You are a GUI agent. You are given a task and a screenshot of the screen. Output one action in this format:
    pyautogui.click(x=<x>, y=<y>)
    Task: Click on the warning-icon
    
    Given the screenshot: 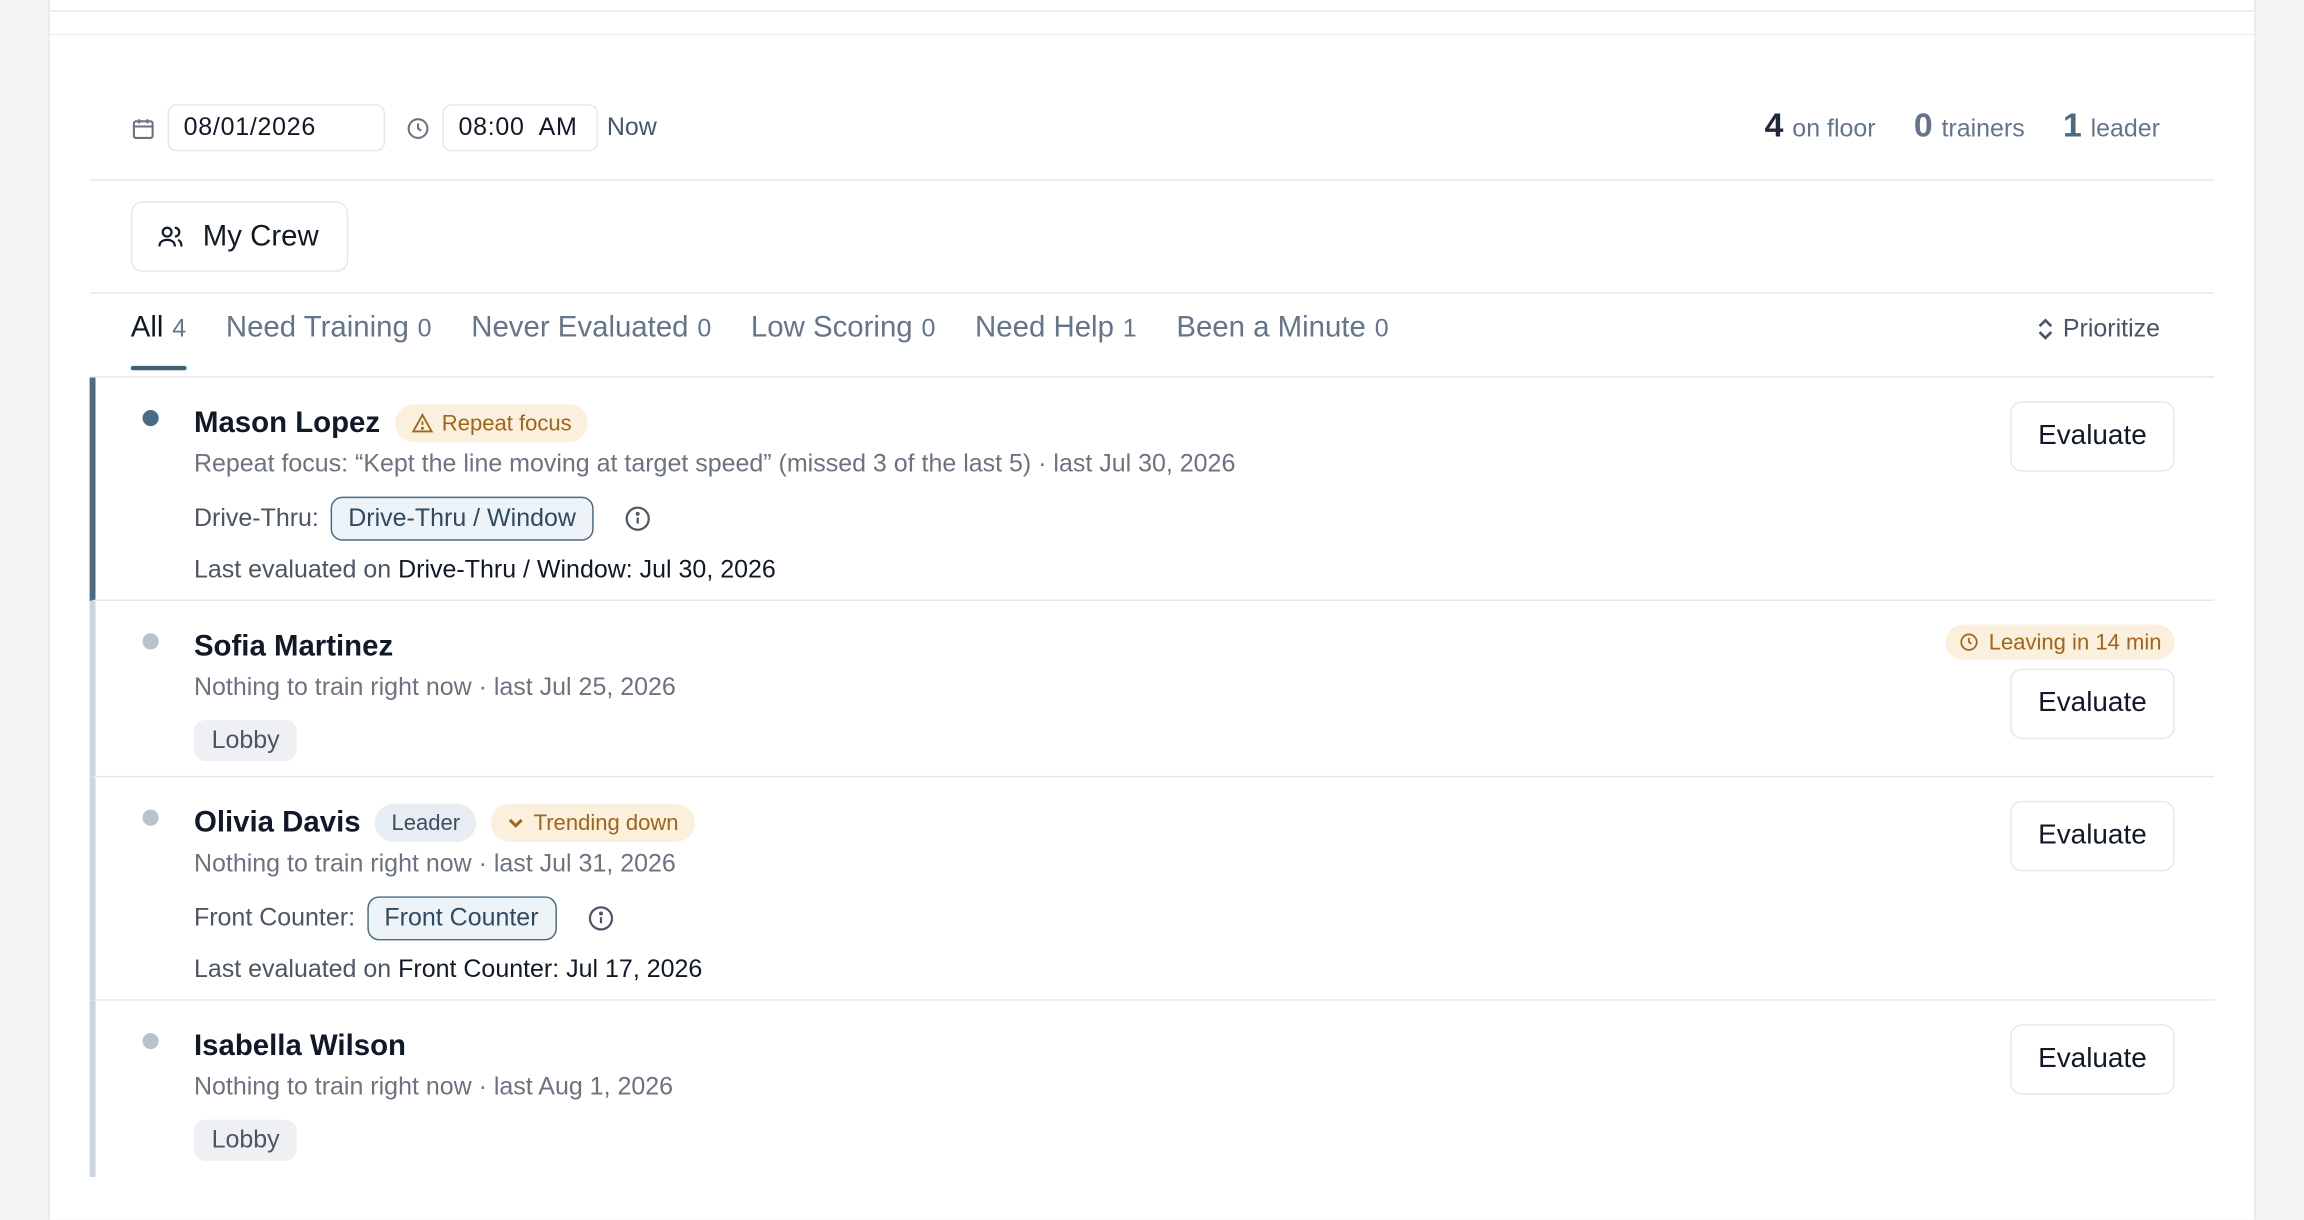 What is the action you would take?
    pyautogui.click(x=422, y=423)
    